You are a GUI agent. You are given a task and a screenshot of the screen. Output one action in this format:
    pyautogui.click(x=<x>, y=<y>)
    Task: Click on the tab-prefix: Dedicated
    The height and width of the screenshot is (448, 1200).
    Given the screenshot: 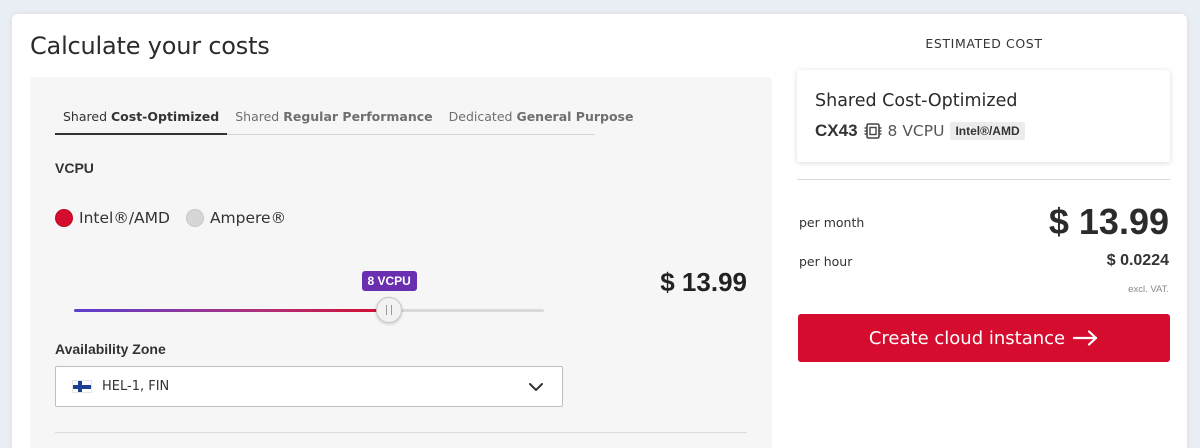 What is the action you would take?
    pyautogui.click(x=480, y=116)
    